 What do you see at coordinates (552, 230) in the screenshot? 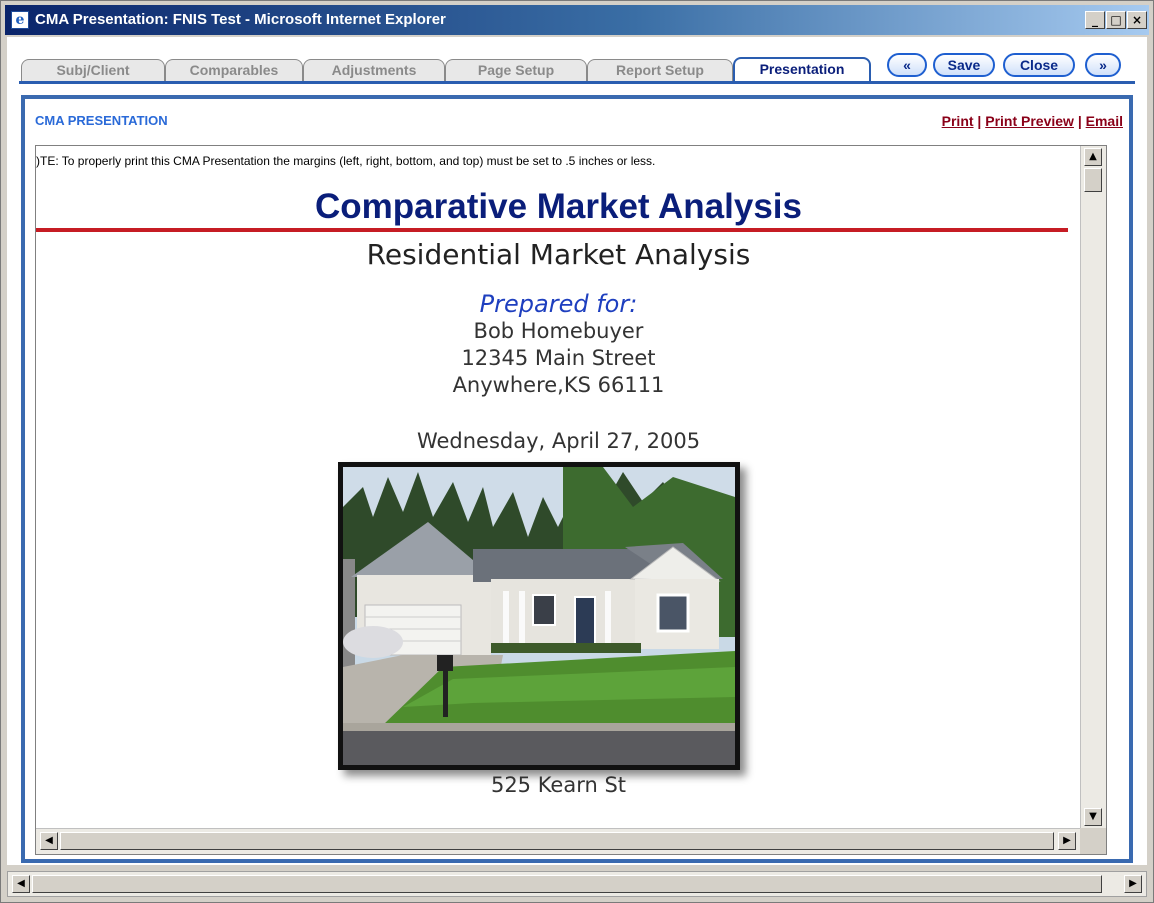
I see `title-divider` at bounding box center [552, 230].